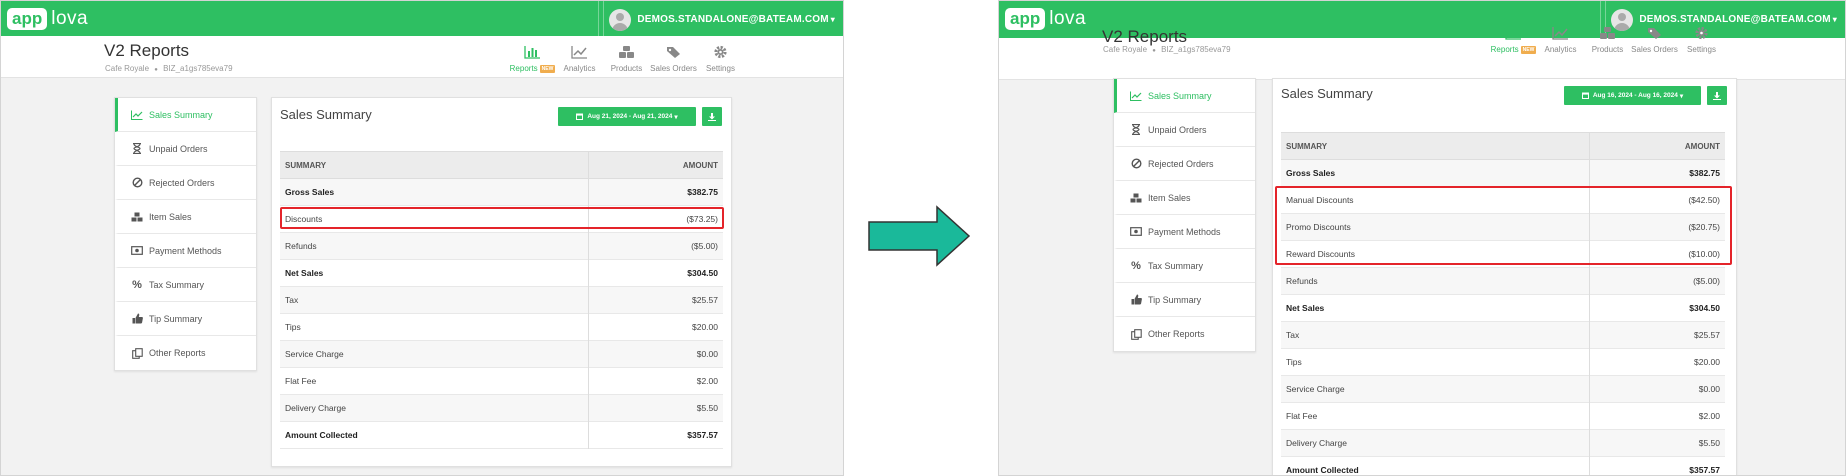 This screenshot has height=476, width=1846. I want to click on page-title: V2 Reports, so click(1145, 36).